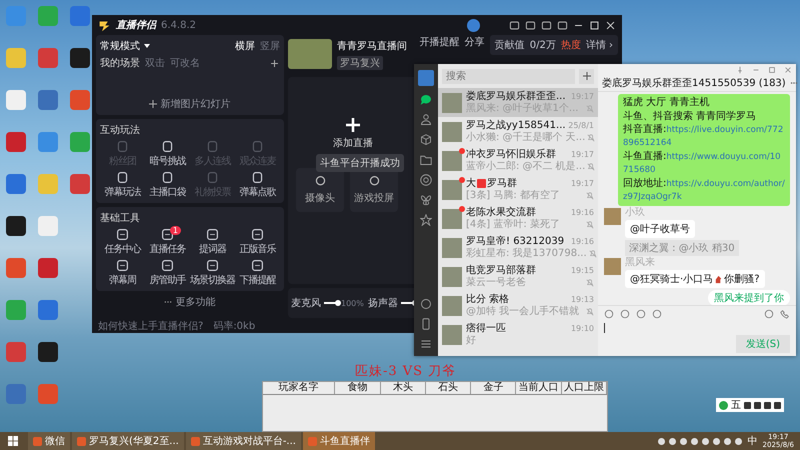 Image resolution: width=800 pixels, height=450 pixels. What do you see at coordinates (493, 388) in the screenshot?
I see `column-header: 金子` at bounding box center [493, 388].